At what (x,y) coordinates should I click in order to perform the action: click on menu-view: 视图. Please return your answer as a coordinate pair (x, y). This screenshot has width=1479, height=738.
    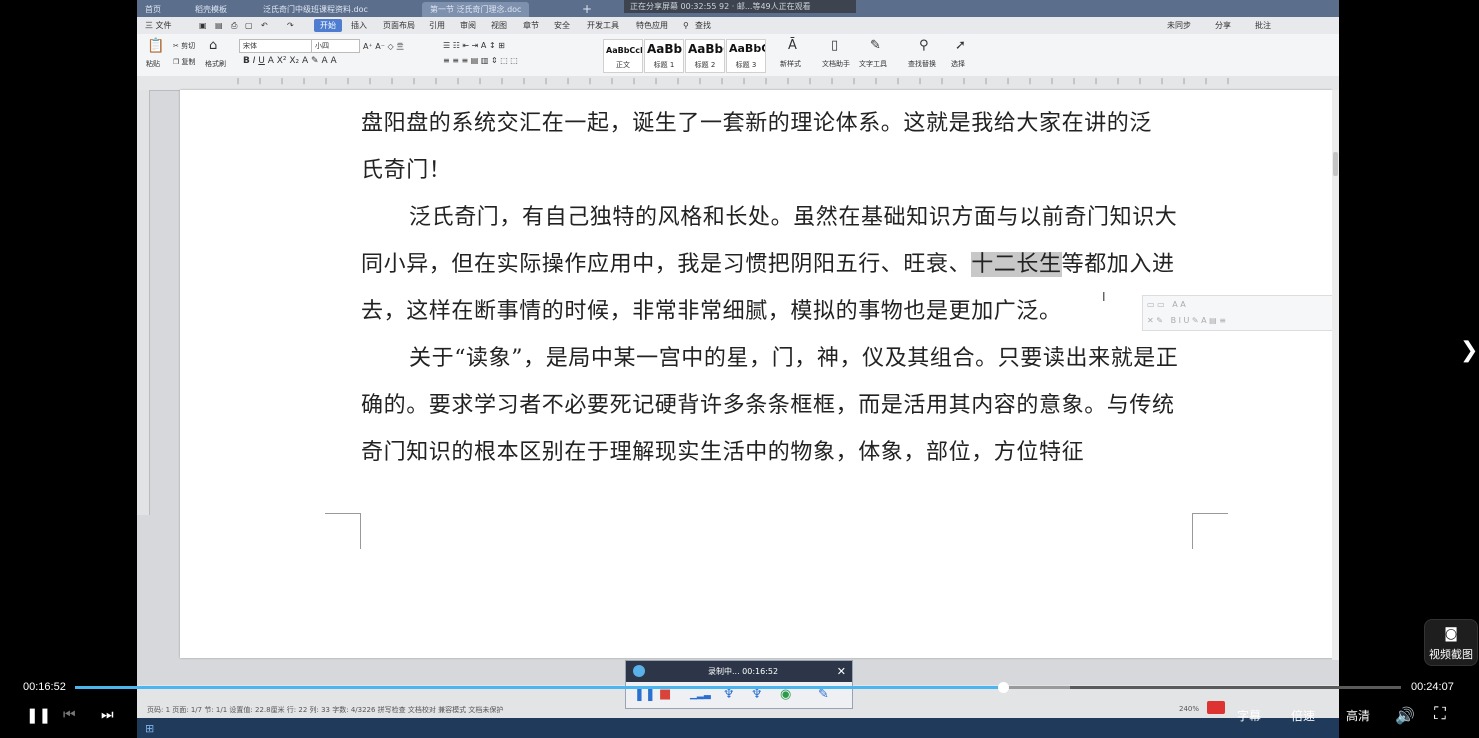
    Looking at the image, I should click on (499, 25).